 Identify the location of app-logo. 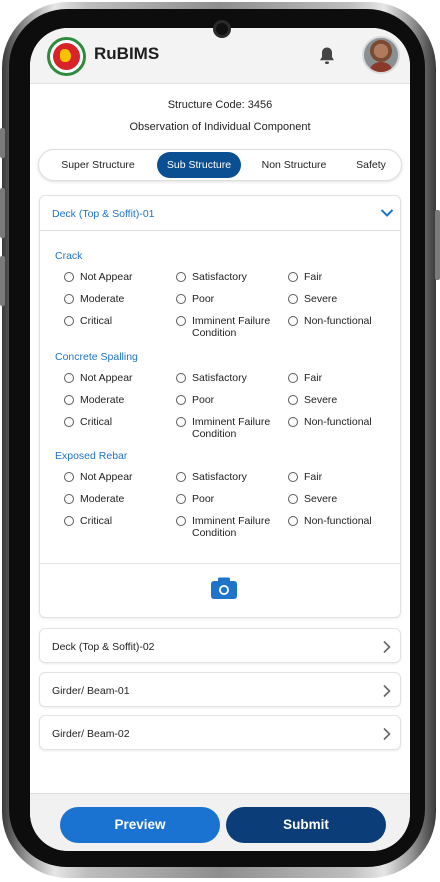
(66, 56).